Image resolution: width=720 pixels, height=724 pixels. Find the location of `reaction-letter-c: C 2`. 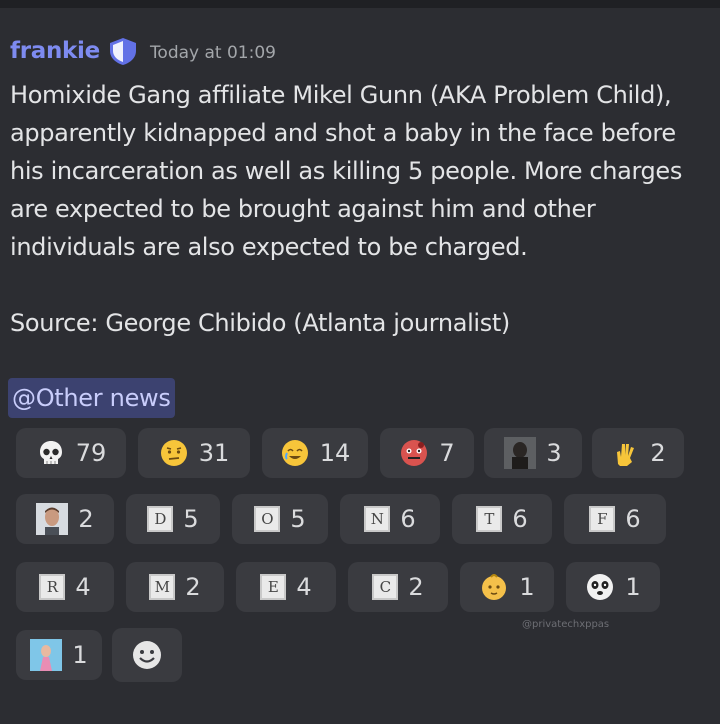

reaction-letter-c: C 2 is located at coordinates (398, 587).